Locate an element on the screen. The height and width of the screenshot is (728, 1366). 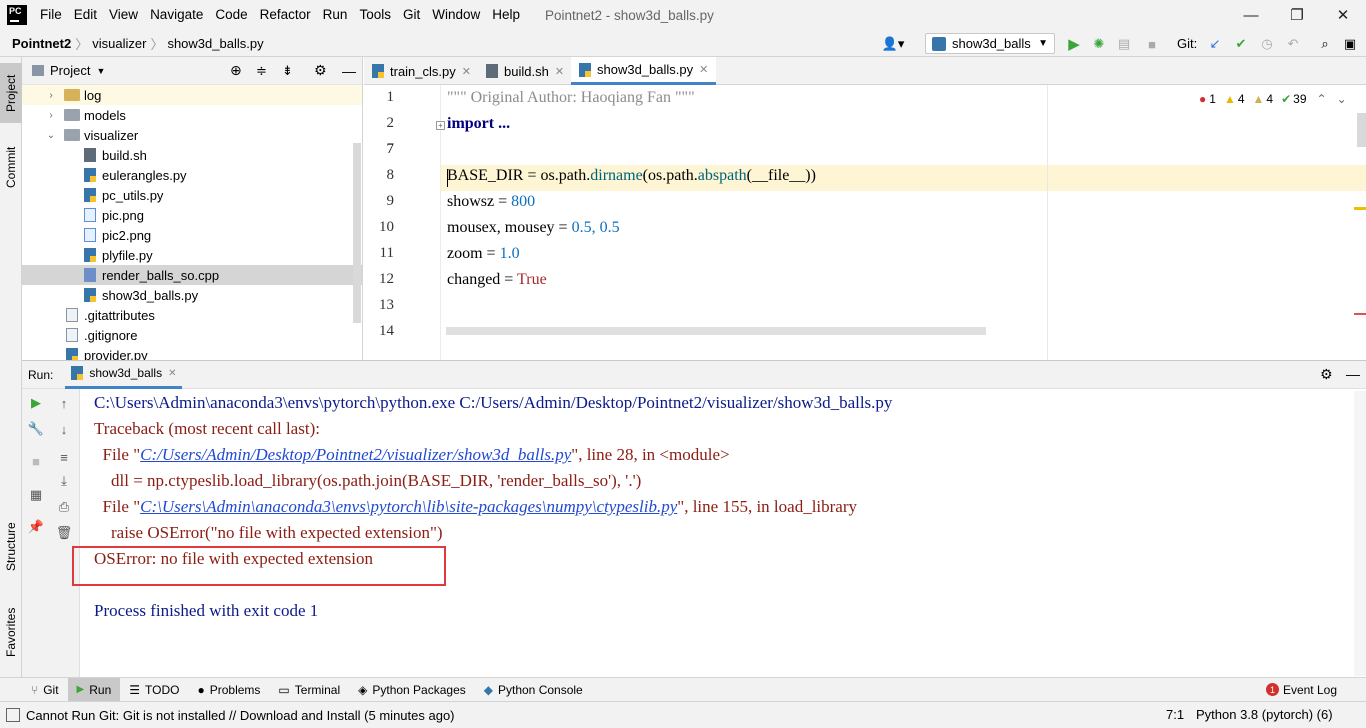
tool-tab-run: ▶ Run is located at coordinates (94, 689).